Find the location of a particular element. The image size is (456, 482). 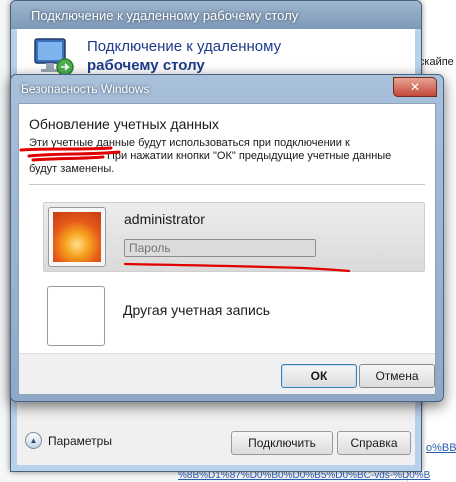

user-picture-image is located at coordinates (77, 237).